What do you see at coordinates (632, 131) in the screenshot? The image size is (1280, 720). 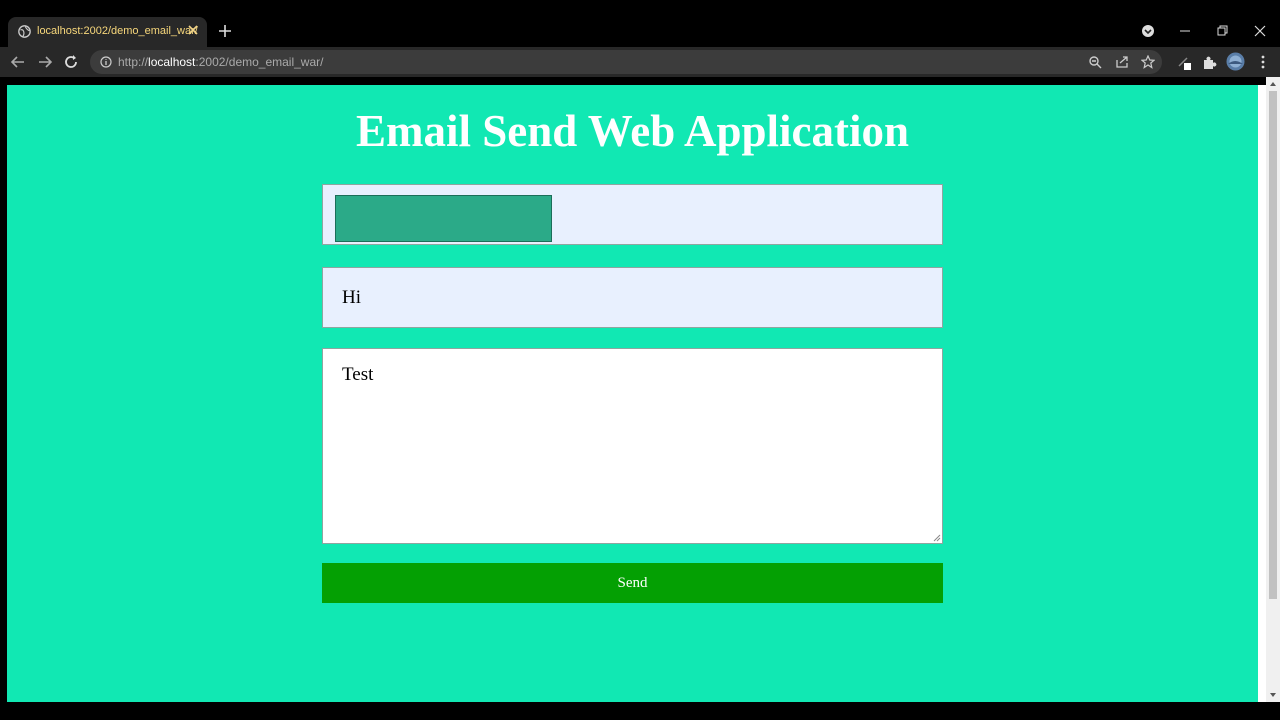 I see `page-title: Email Send Web Application` at bounding box center [632, 131].